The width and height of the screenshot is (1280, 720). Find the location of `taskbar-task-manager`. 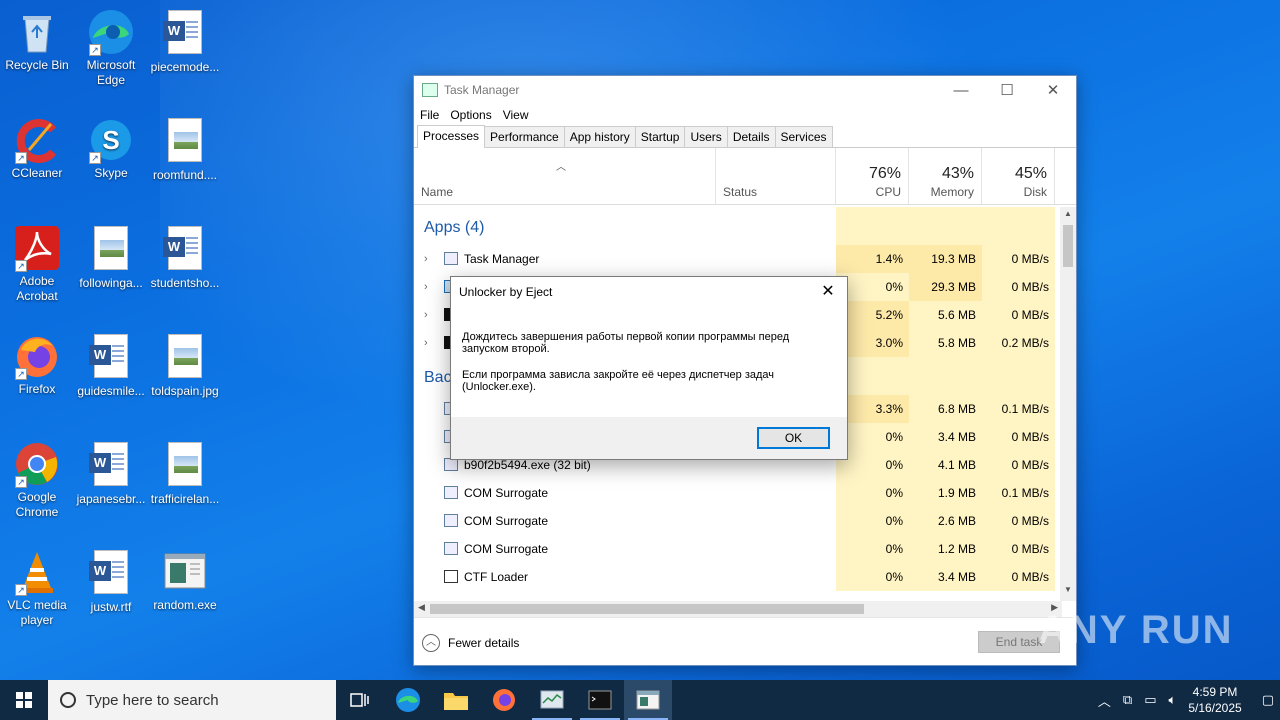

taskbar-task-manager is located at coordinates (552, 700).